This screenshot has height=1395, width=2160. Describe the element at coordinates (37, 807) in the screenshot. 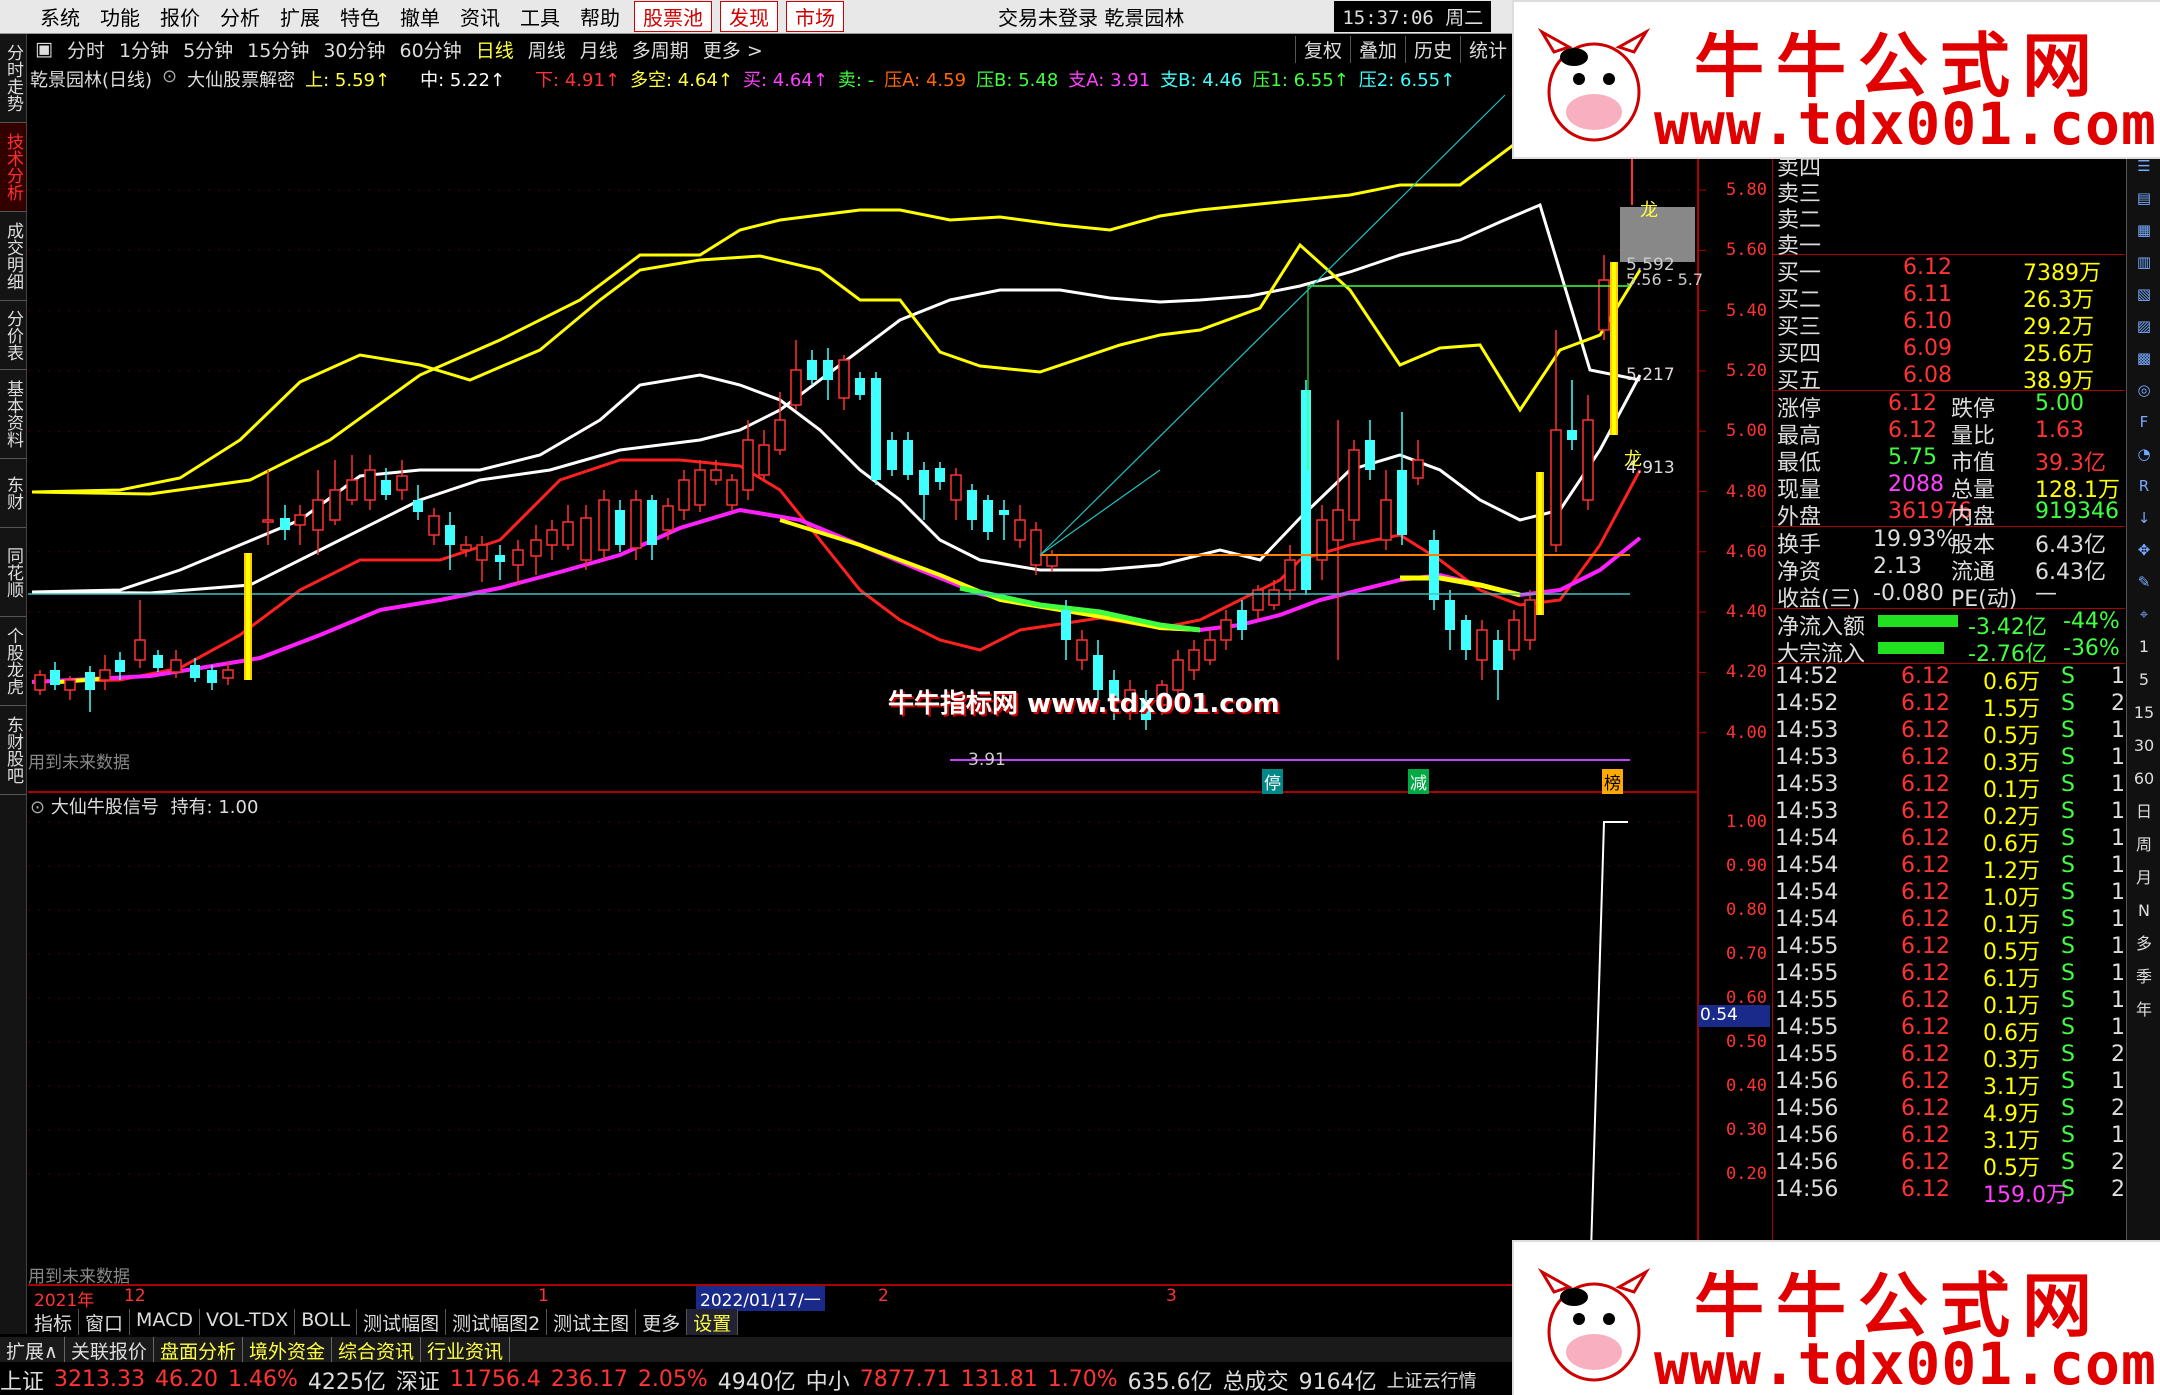

I see `sub-toggle-icon: ⊙` at that location.